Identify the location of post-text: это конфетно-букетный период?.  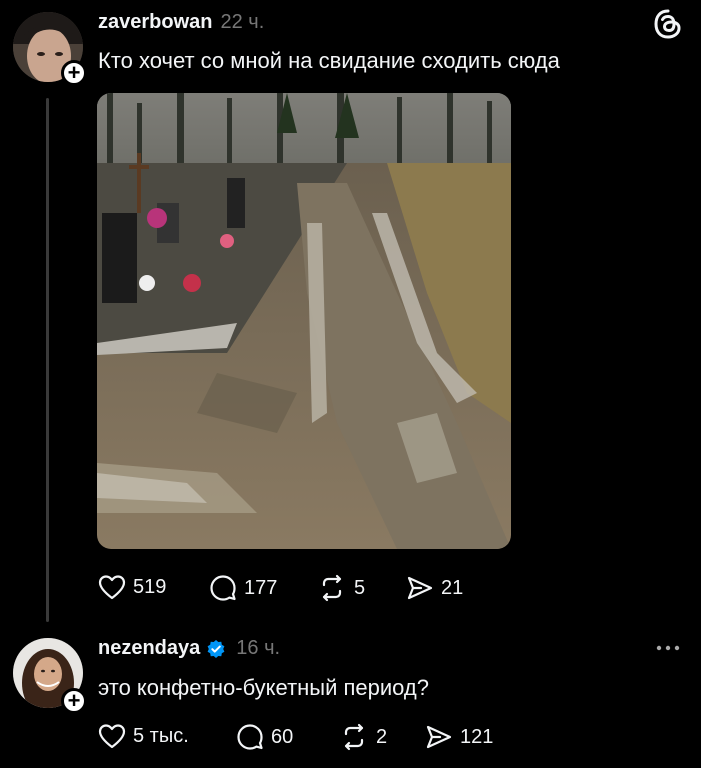
(263, 687).